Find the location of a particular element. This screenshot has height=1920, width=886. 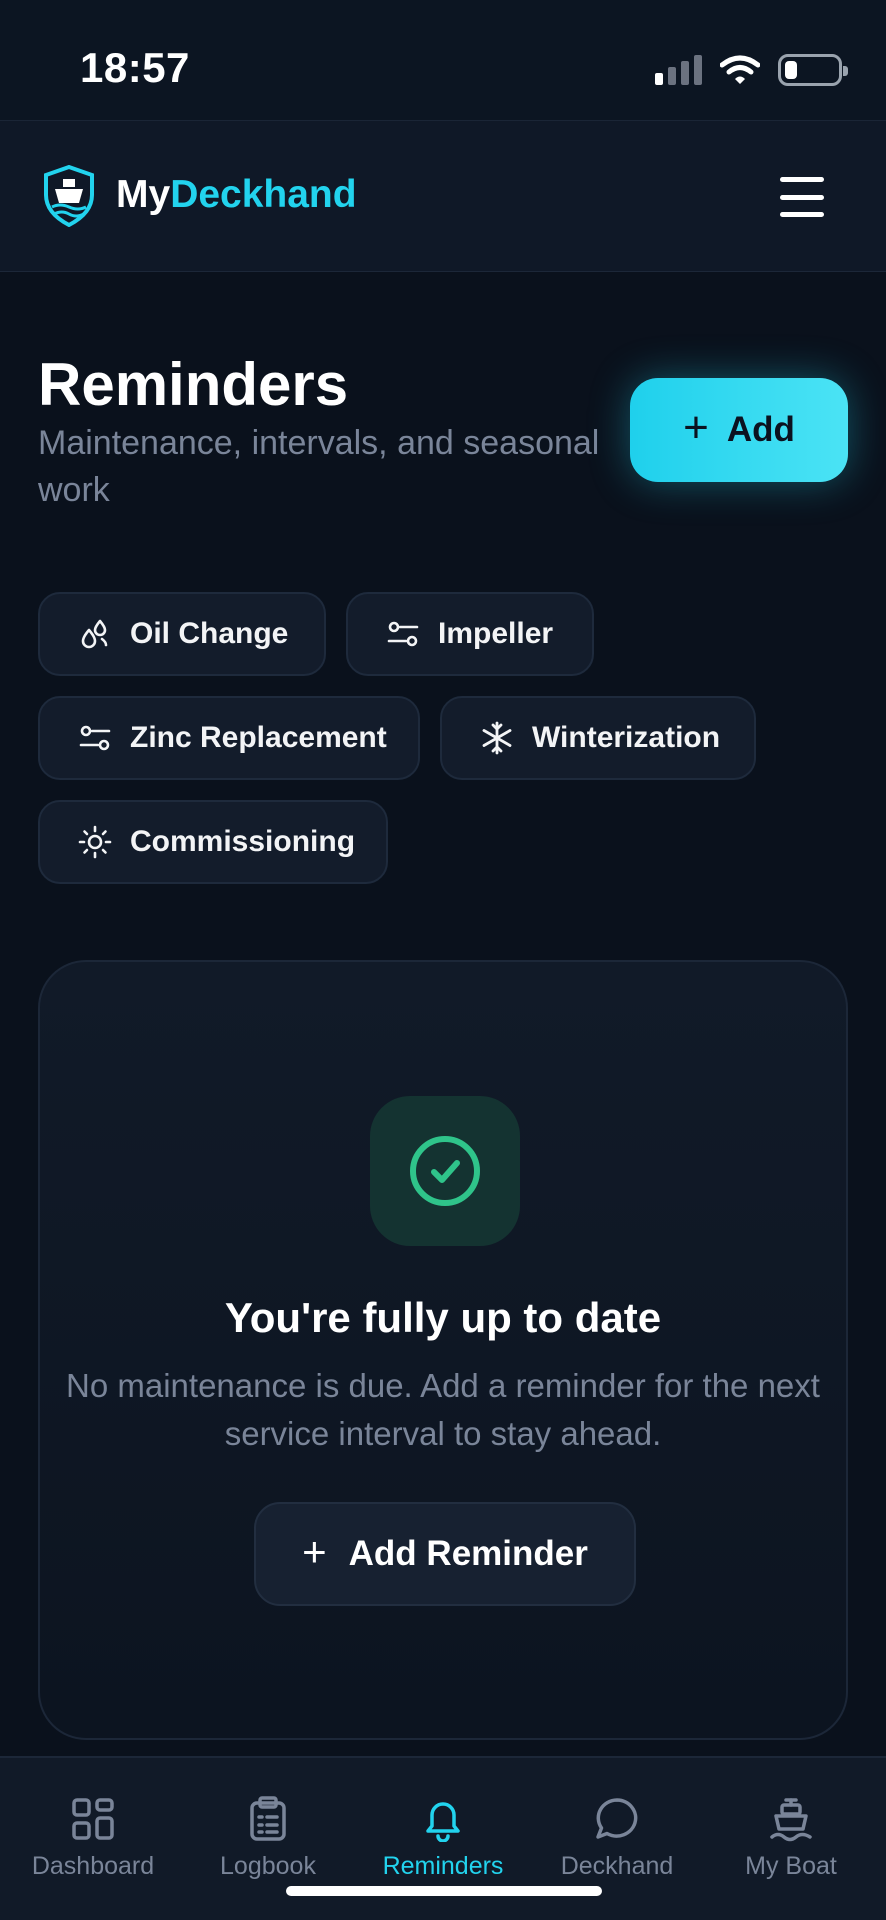

chip-label: Commissioning is located at coordinates (243, 841).